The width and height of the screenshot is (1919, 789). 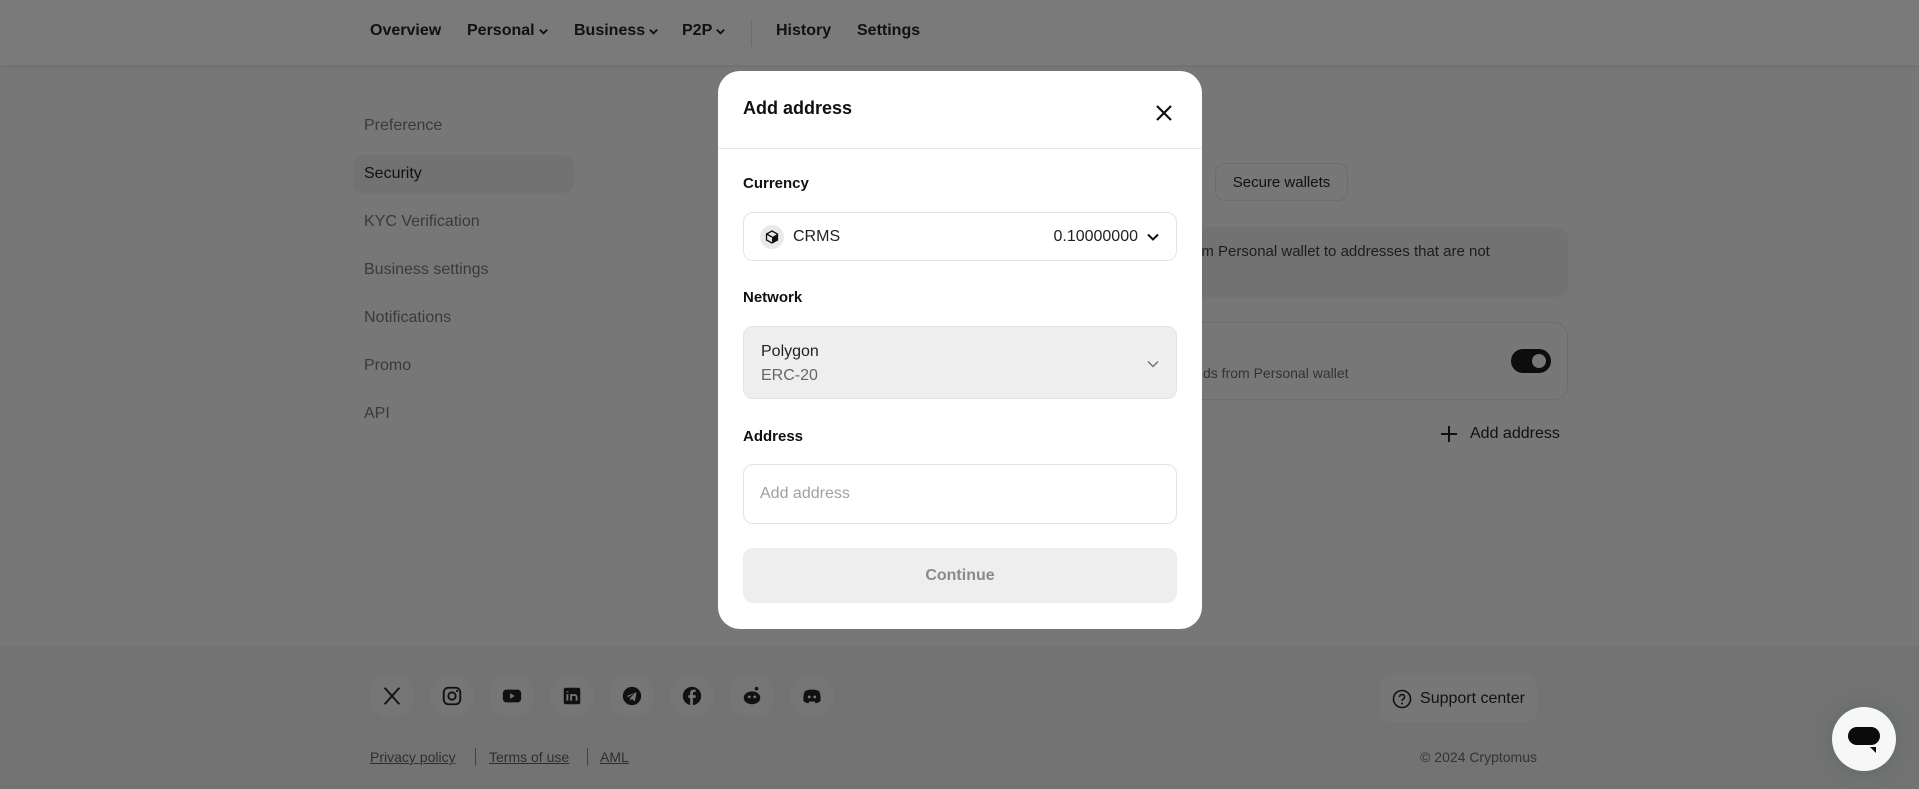 I want to click on facebook-icon, so click(x=692, y=696).